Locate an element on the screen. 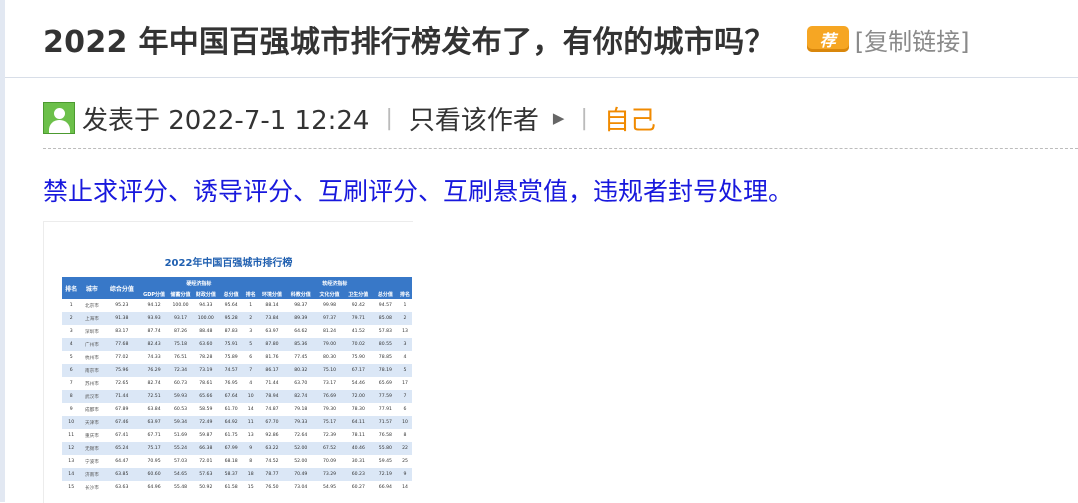  table-cell: 76.58 is located at coordinates (385, 435).